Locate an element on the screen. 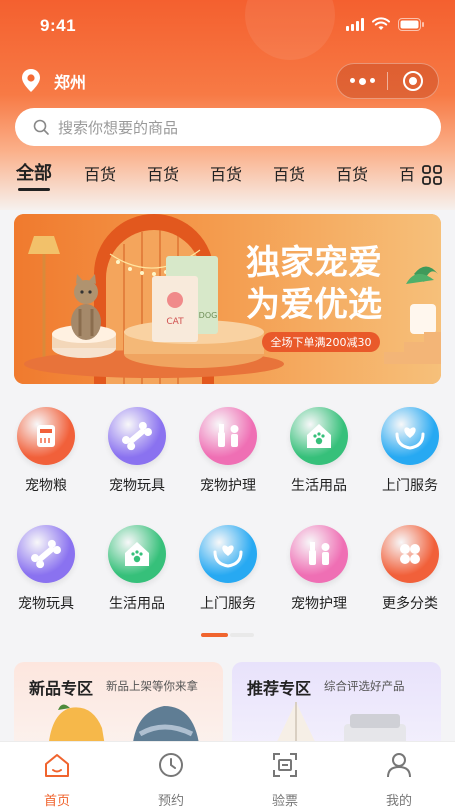 The width and height of the screenshot is (455, 812). status-bar: 9:41 is located at coordinates (227, 26).